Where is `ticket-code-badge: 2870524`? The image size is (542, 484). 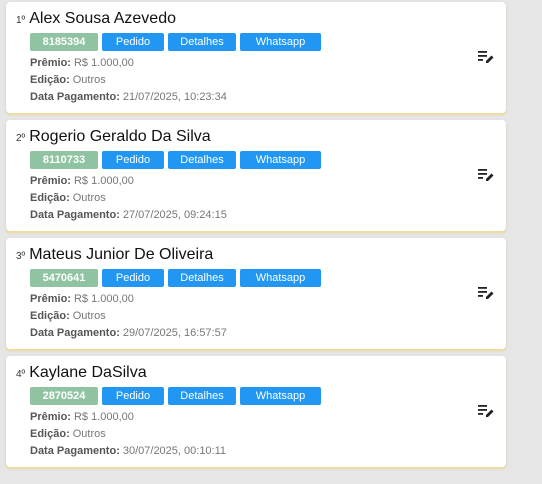
ticket-code-badge: 2870524 is located at coordinates (64, 396).